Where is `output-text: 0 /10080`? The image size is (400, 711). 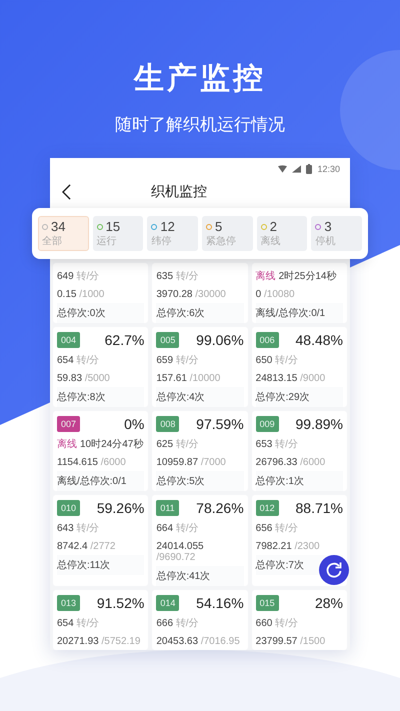 output-text: 0 /10080 is located at coordinates (276, 295).